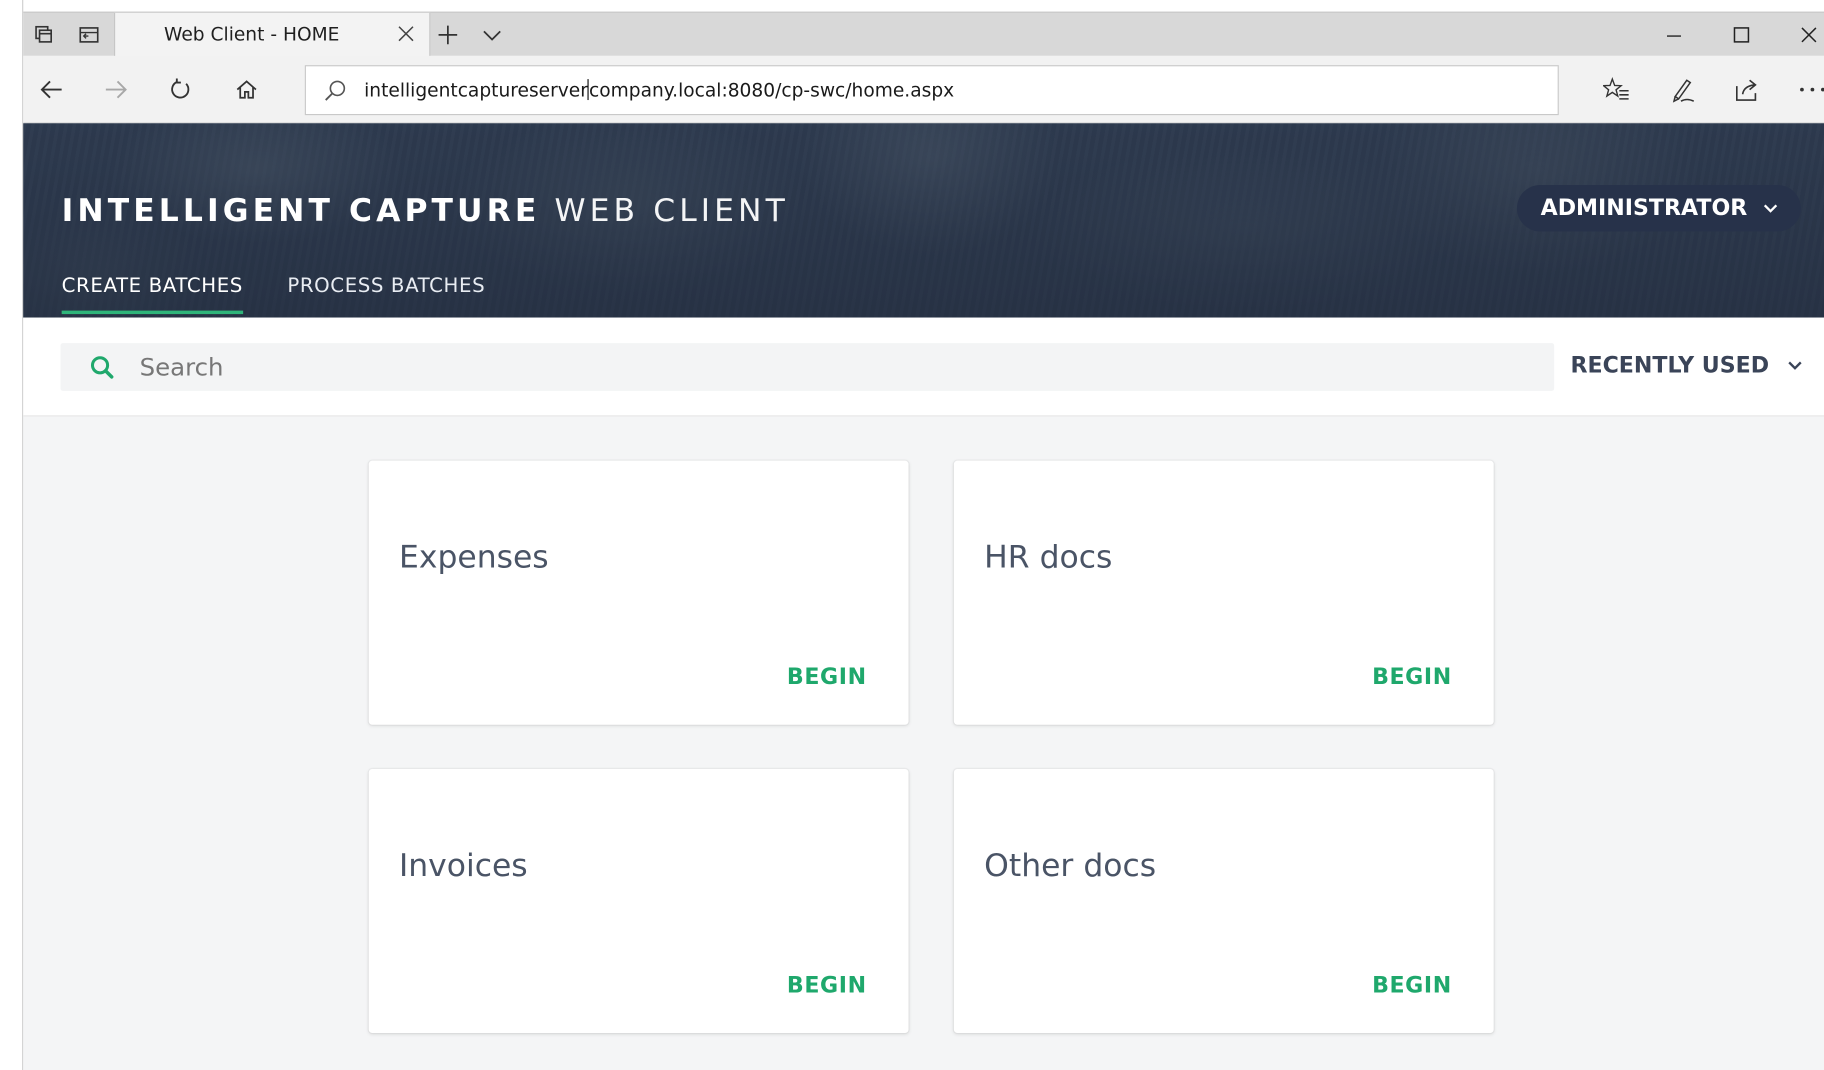 This screenshot has width=1824, height=1070. I want to click on batch-card-expenses: Expenses BEGIN, so click(638, 592).